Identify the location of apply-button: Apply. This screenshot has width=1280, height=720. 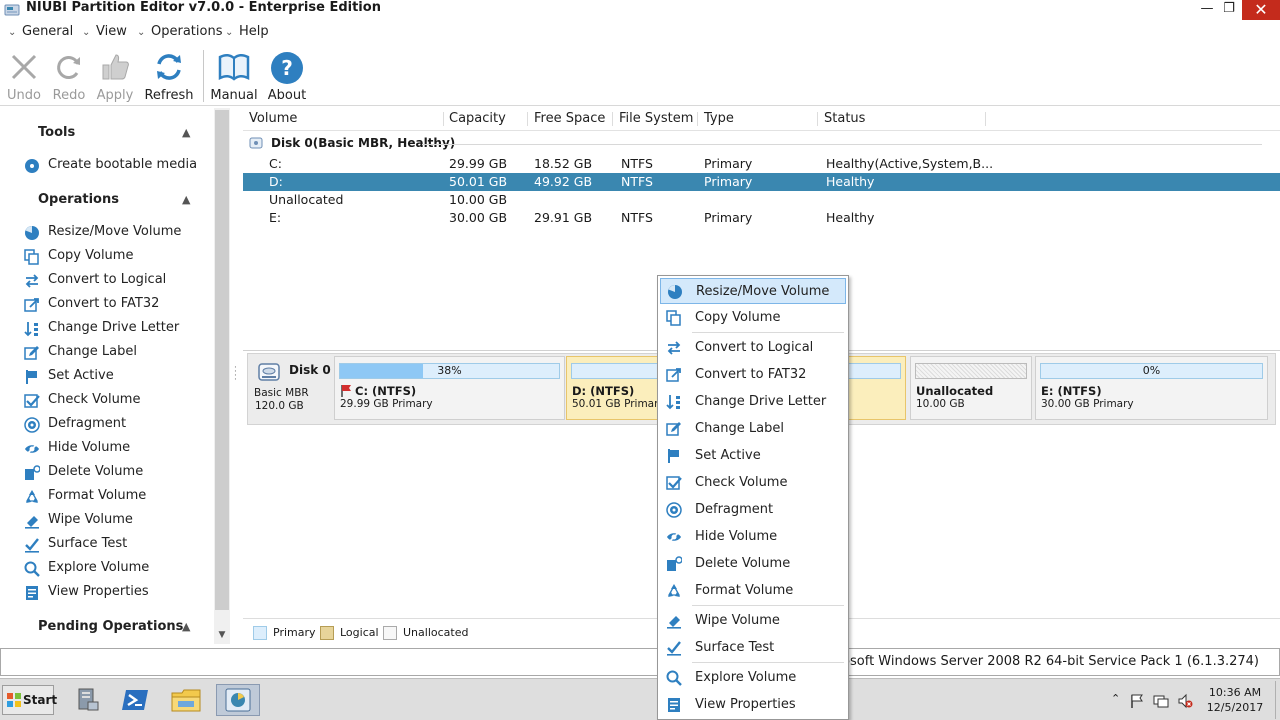
(115, 76).